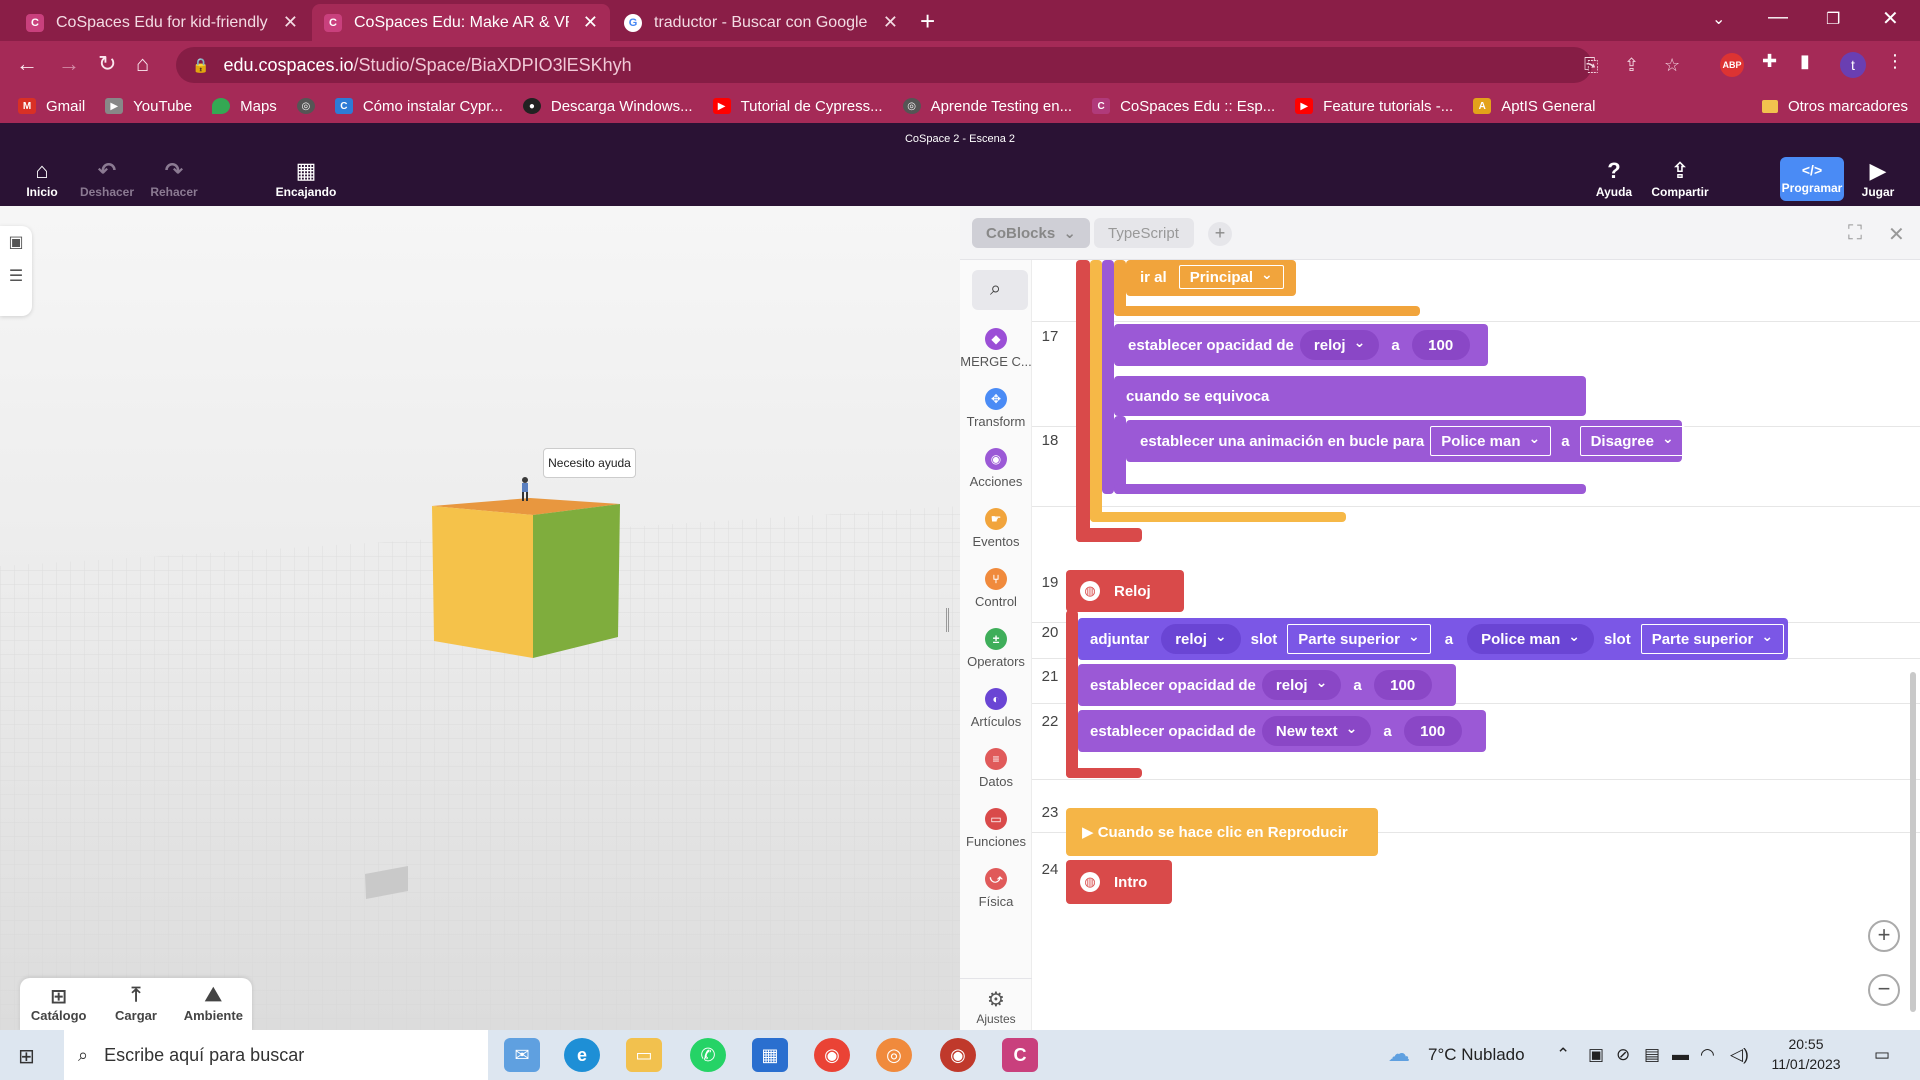  Describe the element at coordinates (306, 178) in the screenshot. I see `fit-button: ▦ Encajando` at that location.